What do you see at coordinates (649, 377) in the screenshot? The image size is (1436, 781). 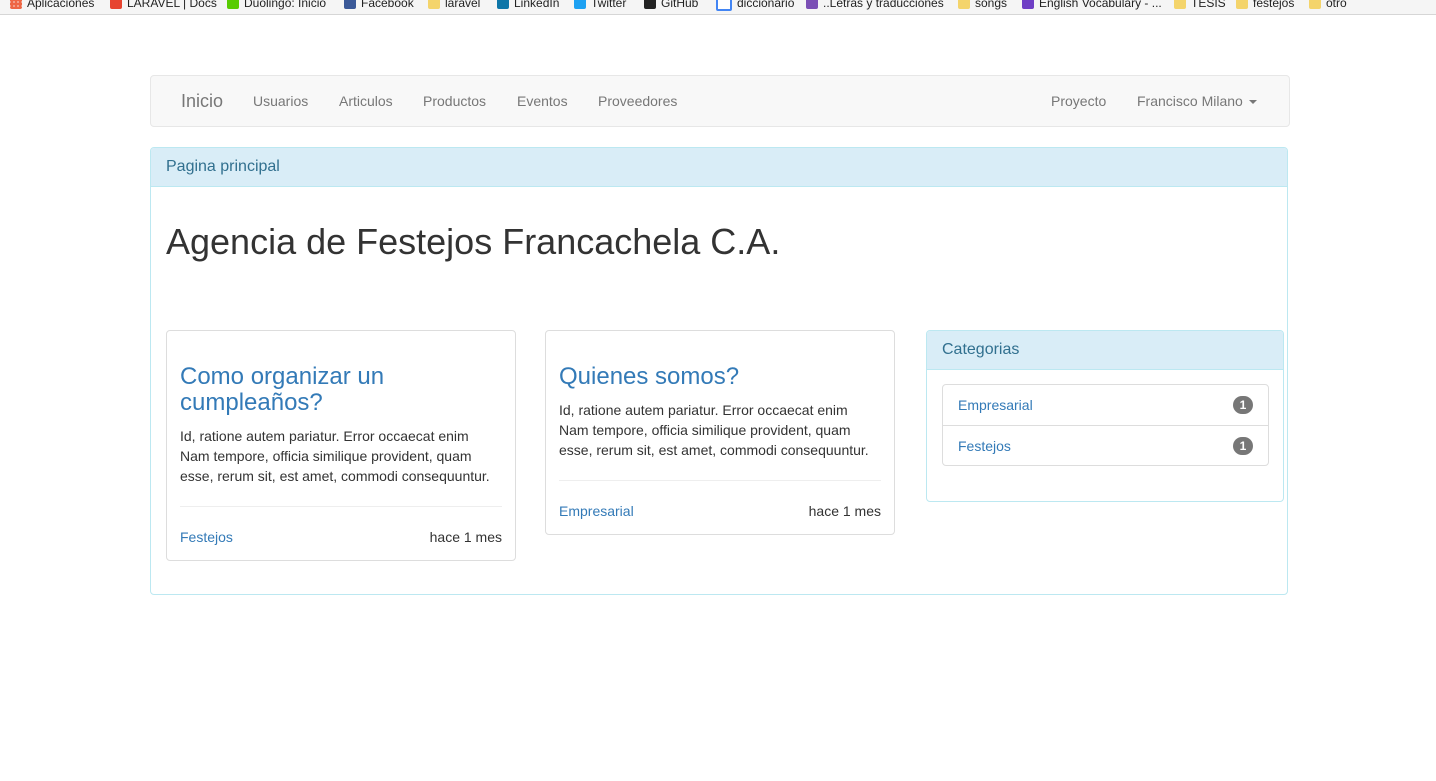 I see `article-title: Quienes somos?` at bounding box center [649, 377].